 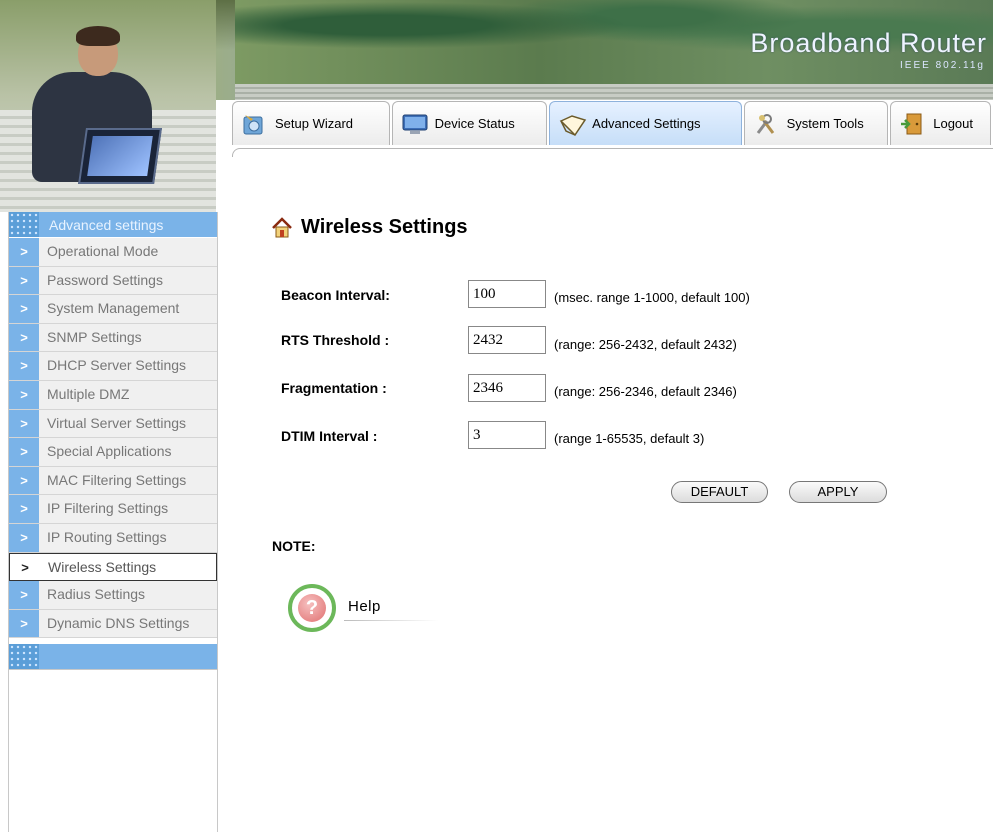 I want to click on sidebar-item-label: System Management, so click(x=113, y=308).